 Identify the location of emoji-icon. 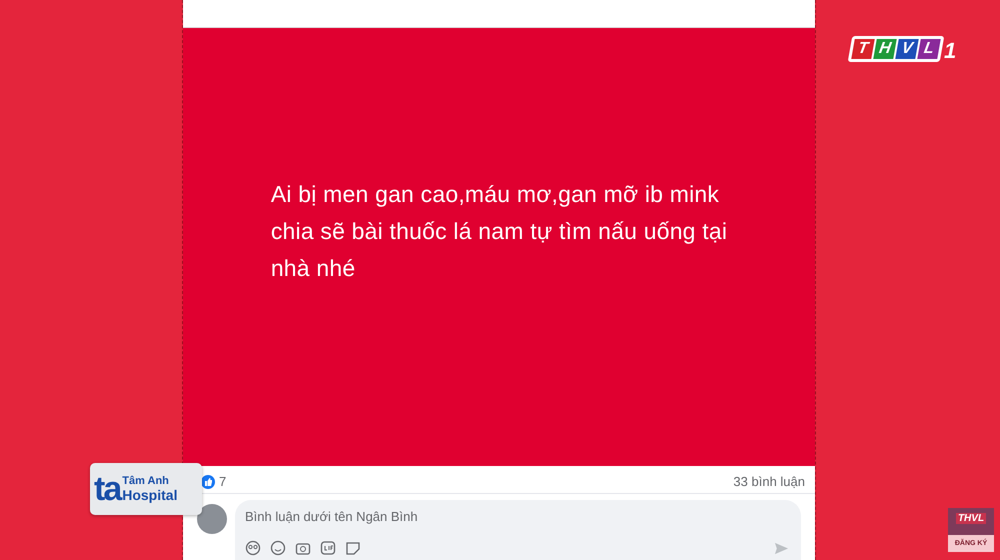
(278, 548).